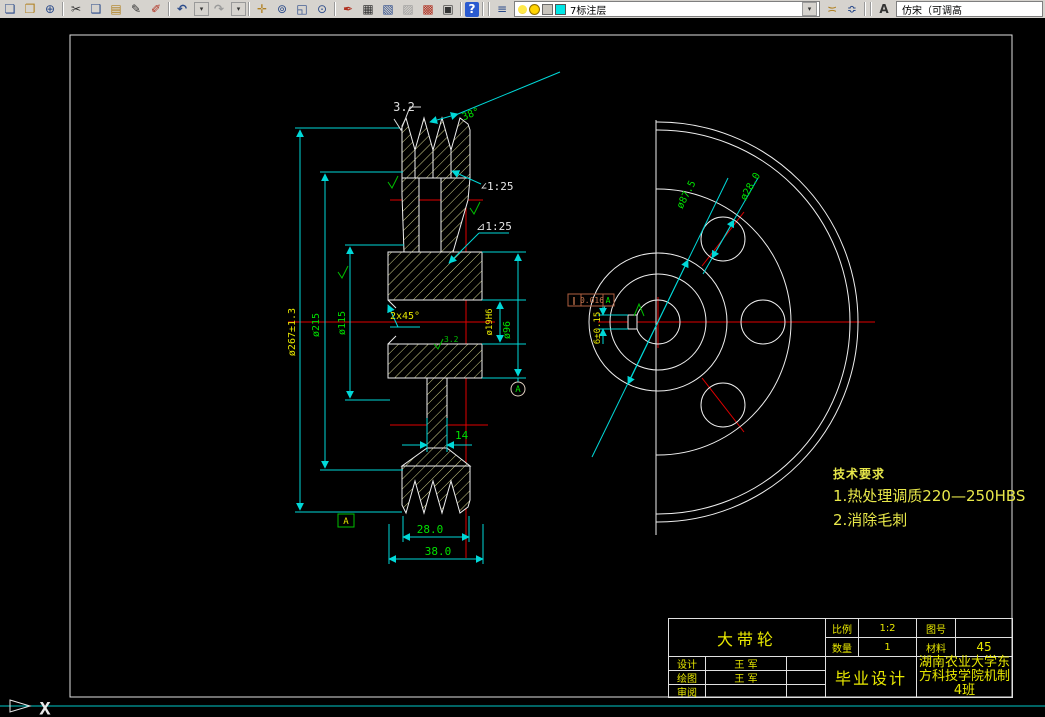 This screenshot has width=1045, height=717. Describe the element at coordinates (494, 226) in the screenshot. I see `dim-taper-lower: ⊿1:25` at that location.